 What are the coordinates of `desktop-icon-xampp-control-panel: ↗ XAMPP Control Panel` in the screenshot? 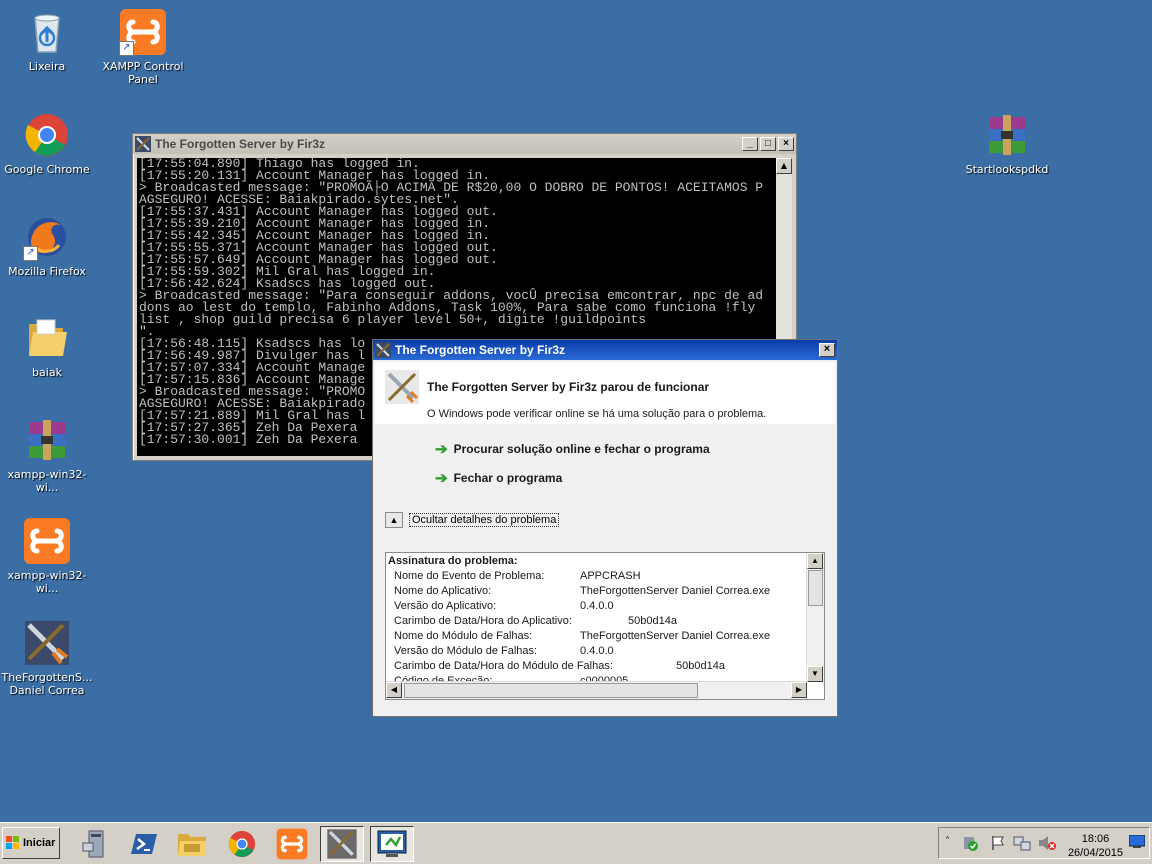 It's located at (143, 47).